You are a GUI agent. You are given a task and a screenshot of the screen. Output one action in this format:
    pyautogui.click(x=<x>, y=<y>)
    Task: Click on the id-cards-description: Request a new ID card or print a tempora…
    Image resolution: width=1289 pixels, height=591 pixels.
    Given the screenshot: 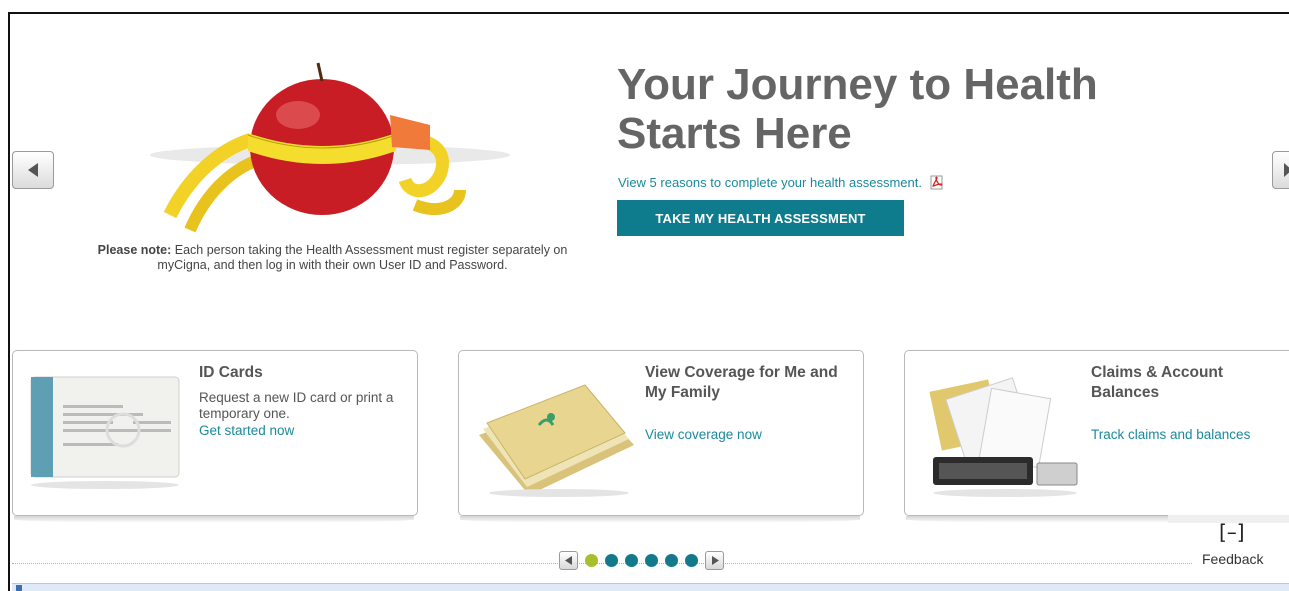 What is the action you would take?
    pyautogui.click(x=296, y=405)
    